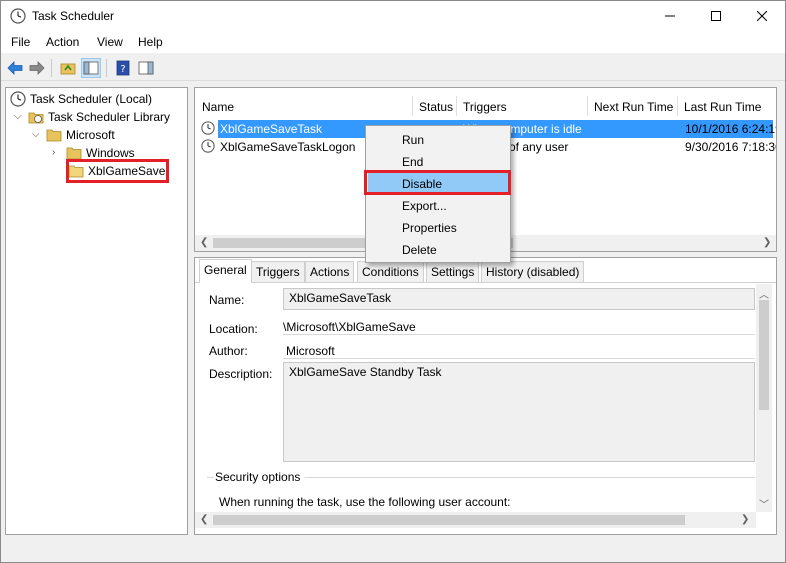  I want to click on back-button, so click(15, 68).